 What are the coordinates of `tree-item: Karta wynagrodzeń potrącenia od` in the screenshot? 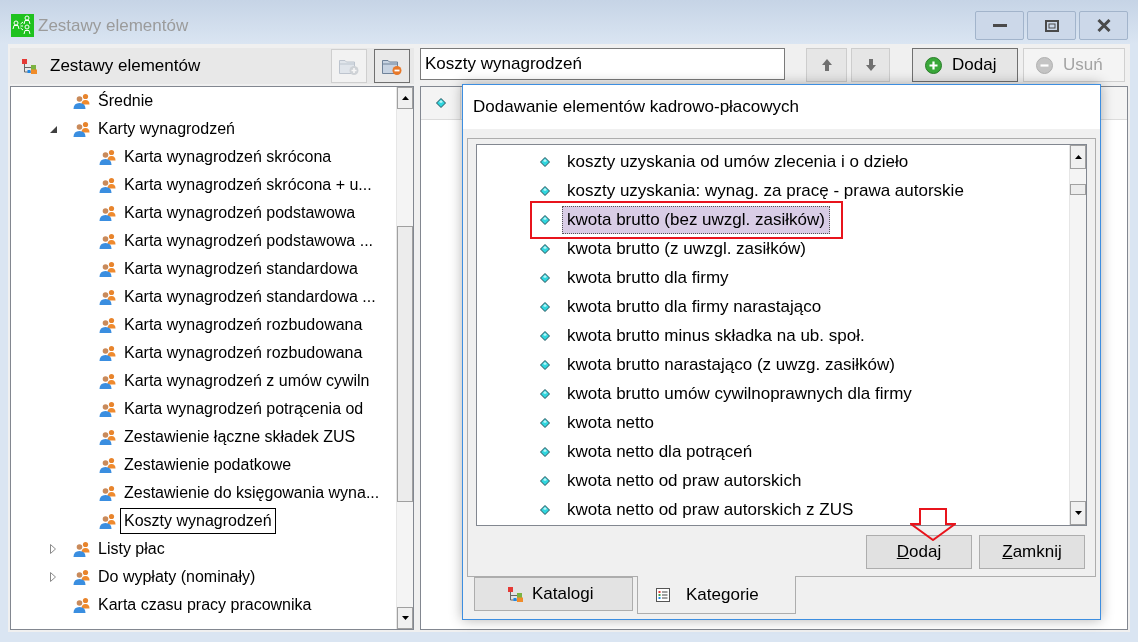 It's located at (244, 409).